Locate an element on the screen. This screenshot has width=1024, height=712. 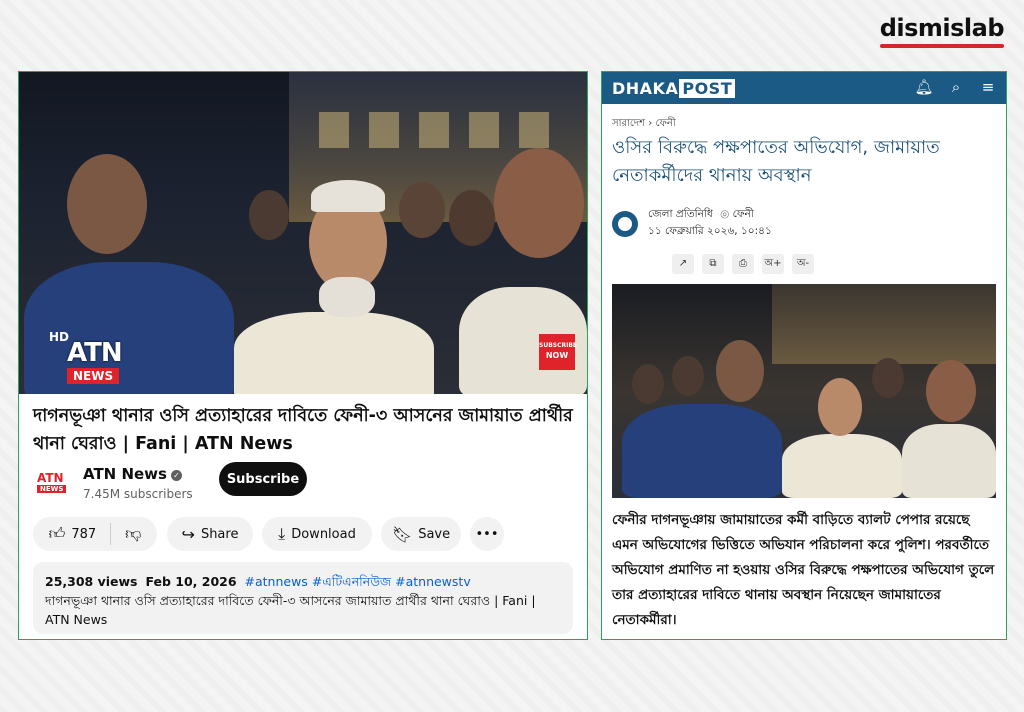
subscriber-count: 7.45M subscribers is located at coordinates (138, 494).